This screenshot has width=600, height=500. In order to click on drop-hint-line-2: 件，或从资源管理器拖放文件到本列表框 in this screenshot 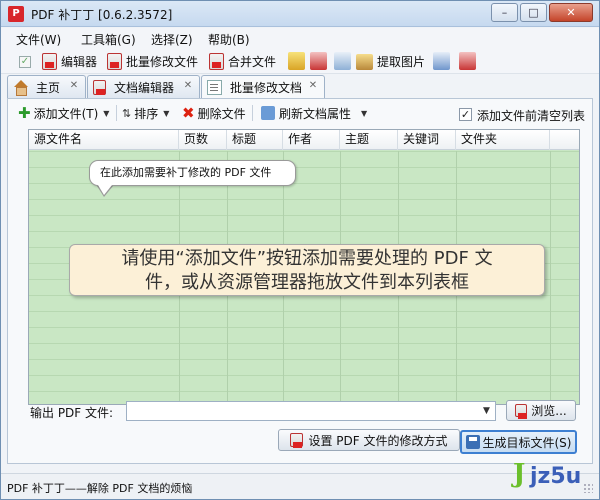, I will do `click(307, 282)`.